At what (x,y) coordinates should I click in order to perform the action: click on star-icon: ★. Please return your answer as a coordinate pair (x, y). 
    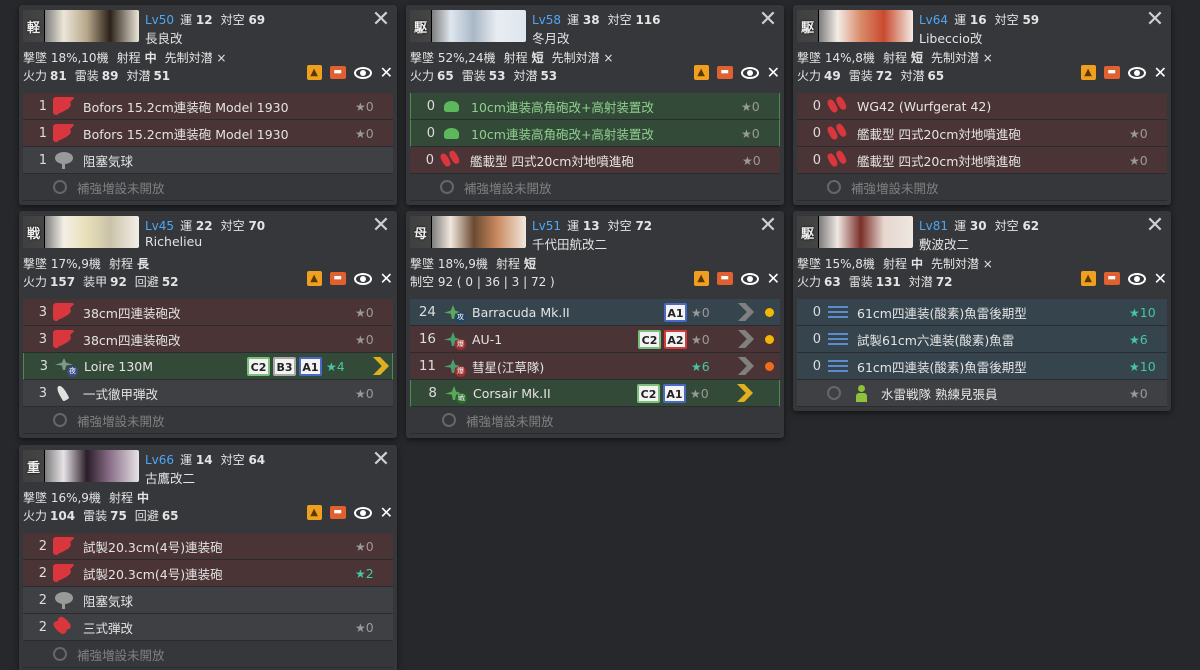
    Looking at the image, I should click on (1134, 312).